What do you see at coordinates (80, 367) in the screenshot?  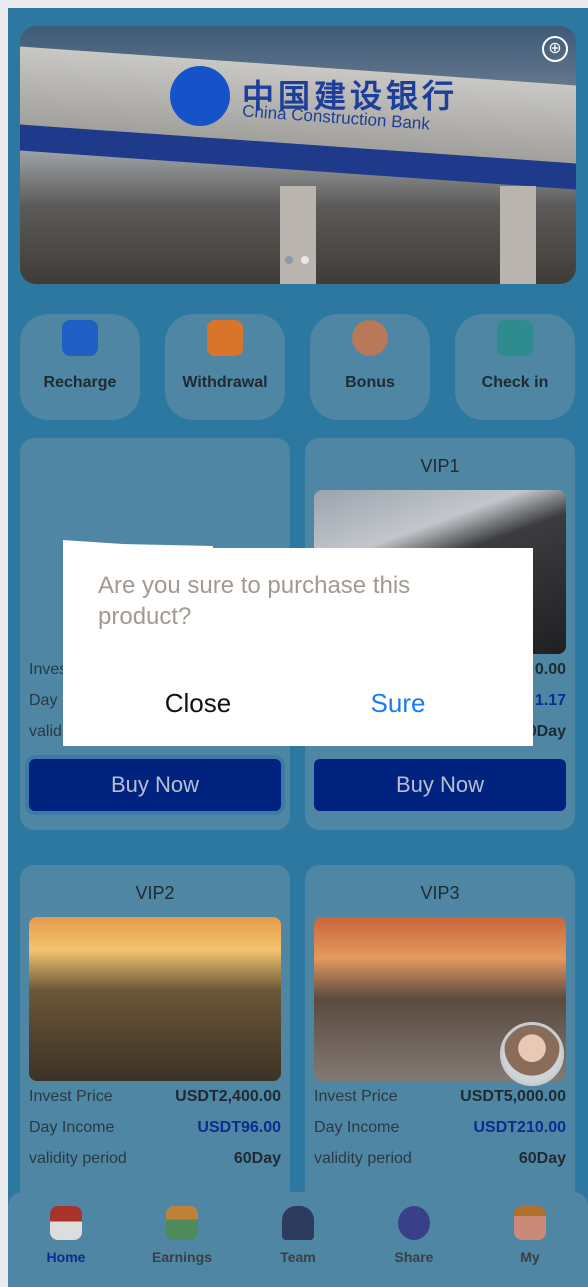 I see `recharge-button: Recharge` at bounding box center [80, 367].